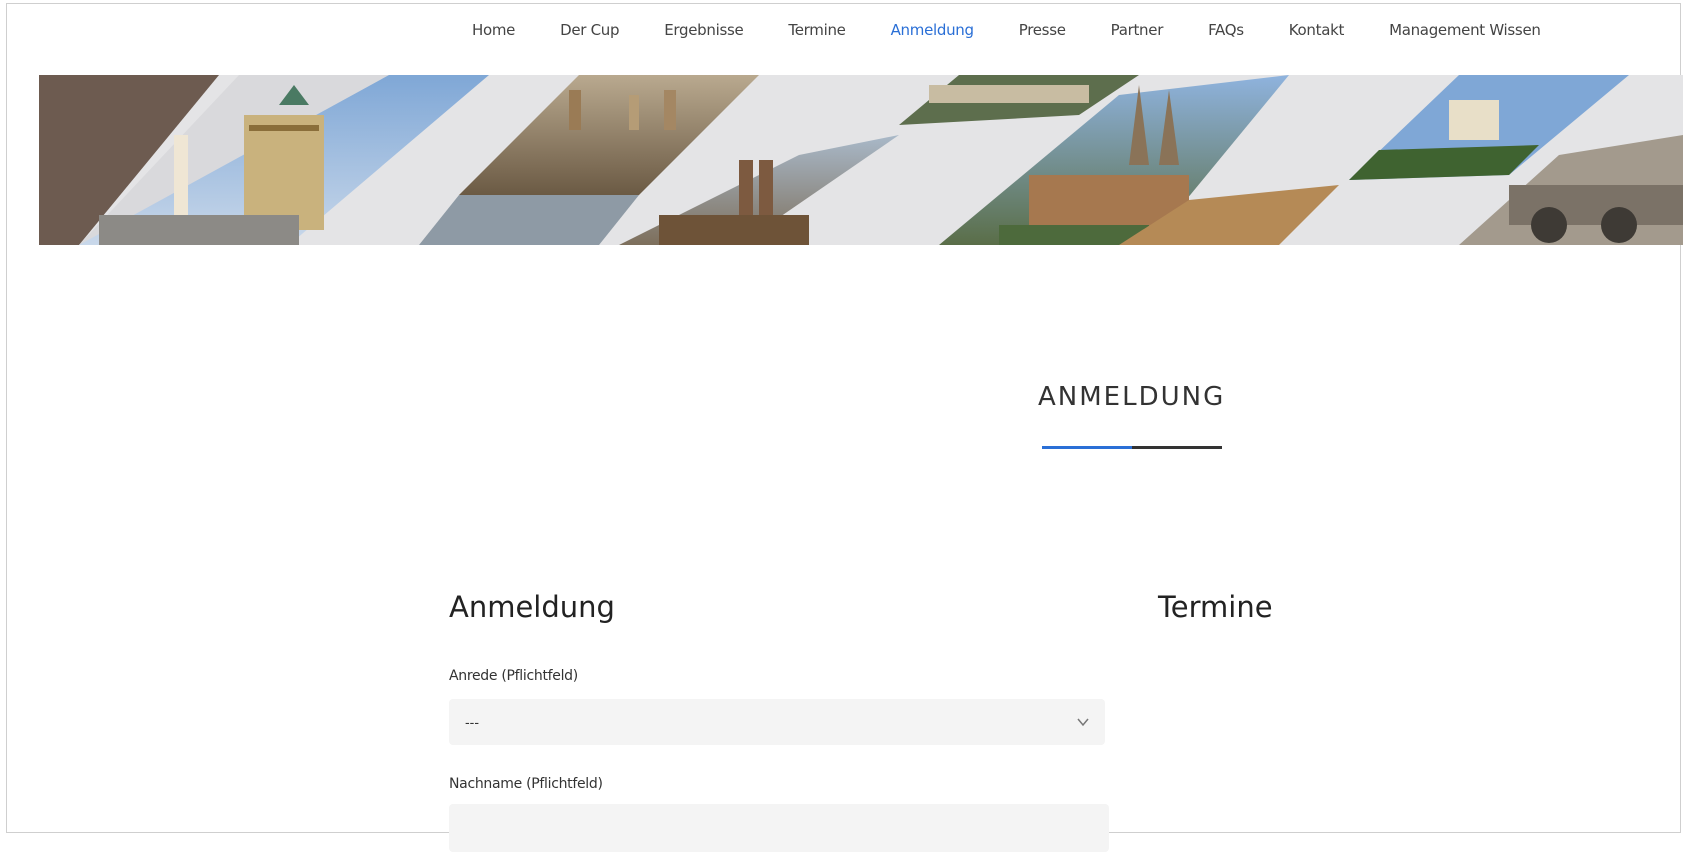 The width and height of the screenshot is (1689, 852). I want to click on form-title: Anmeldung, so click(532, 607).